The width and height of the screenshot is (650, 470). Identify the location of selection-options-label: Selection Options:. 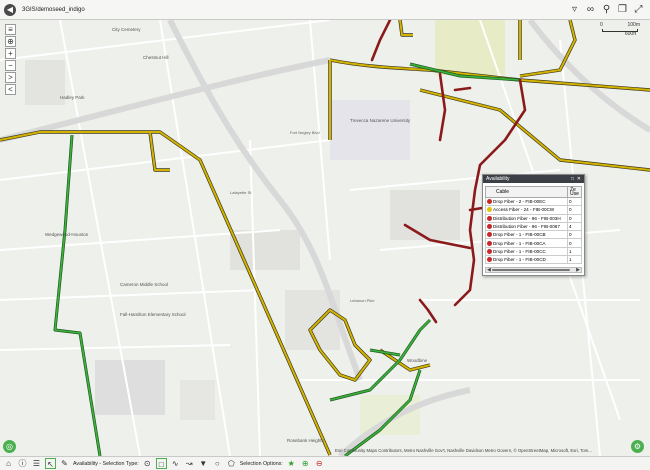
(261, 463).